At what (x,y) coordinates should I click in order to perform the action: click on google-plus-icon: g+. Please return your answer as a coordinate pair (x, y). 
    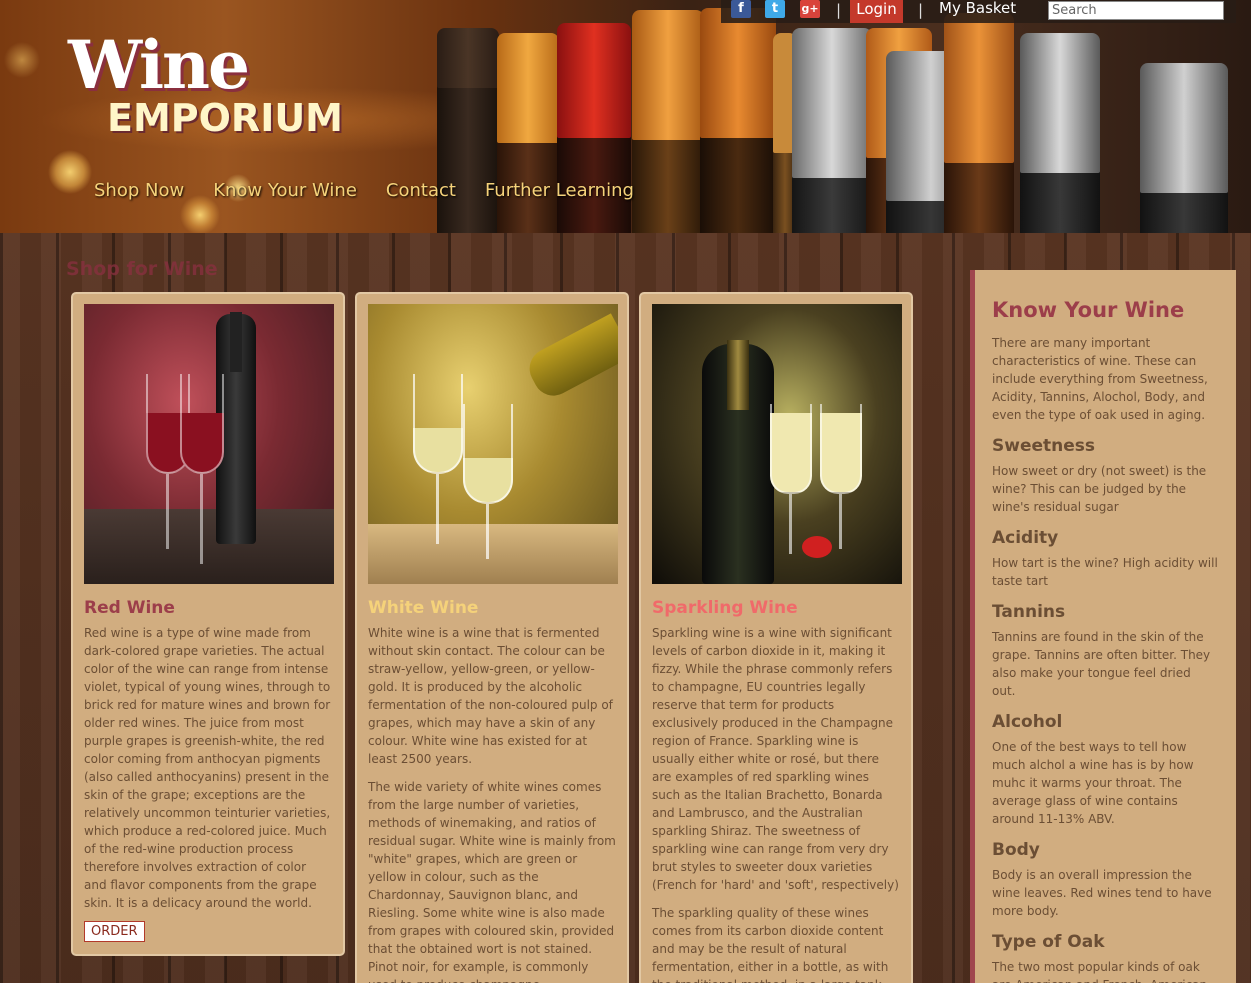
    Looking at the image, I should click on (810, 9).